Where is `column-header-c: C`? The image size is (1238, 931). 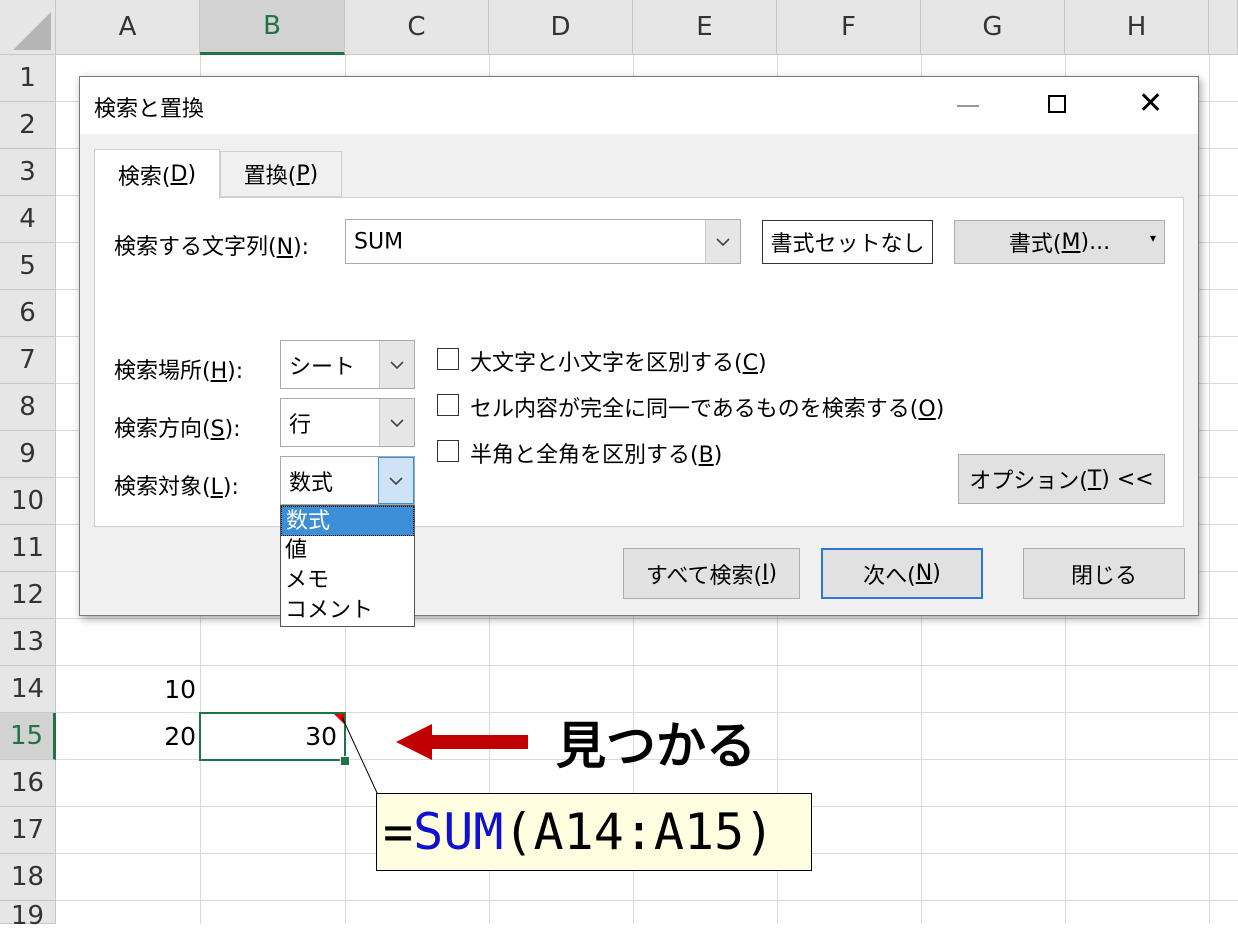 column-header-c: C is located at coordinates (417, 27).